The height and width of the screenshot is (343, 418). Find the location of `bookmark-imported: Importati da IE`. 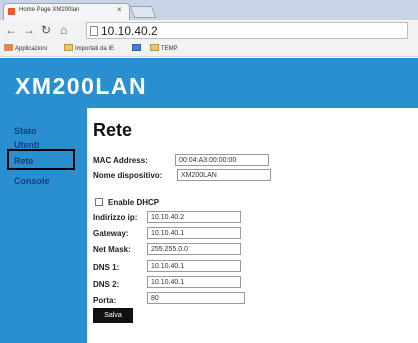

bookmark-imported: Importati da IE is located at coordinates (89, 48).